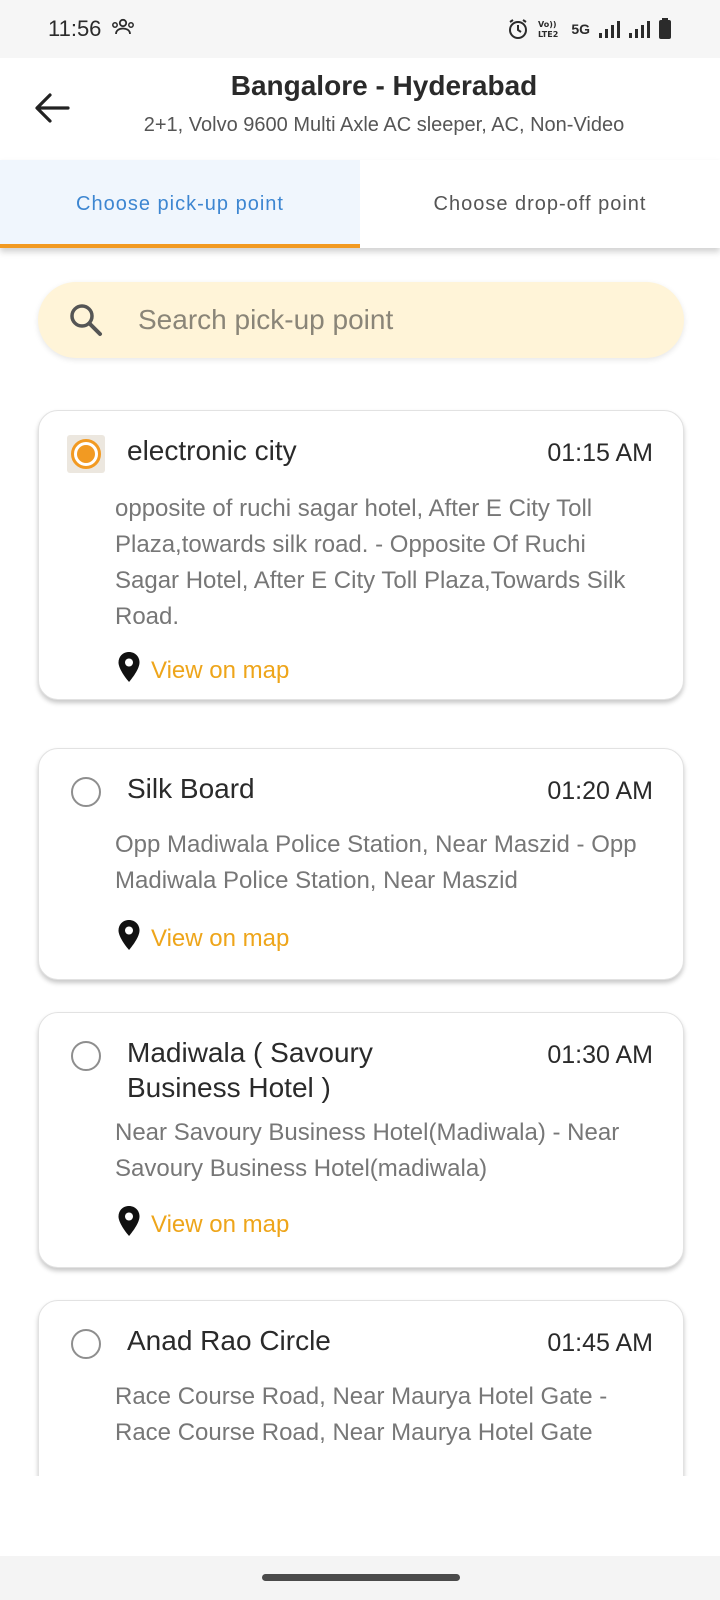 The height and width of the screenshot is (1600, 720). I want to click on status-right: Vo)) LTE2 5G, so click(589, 29).